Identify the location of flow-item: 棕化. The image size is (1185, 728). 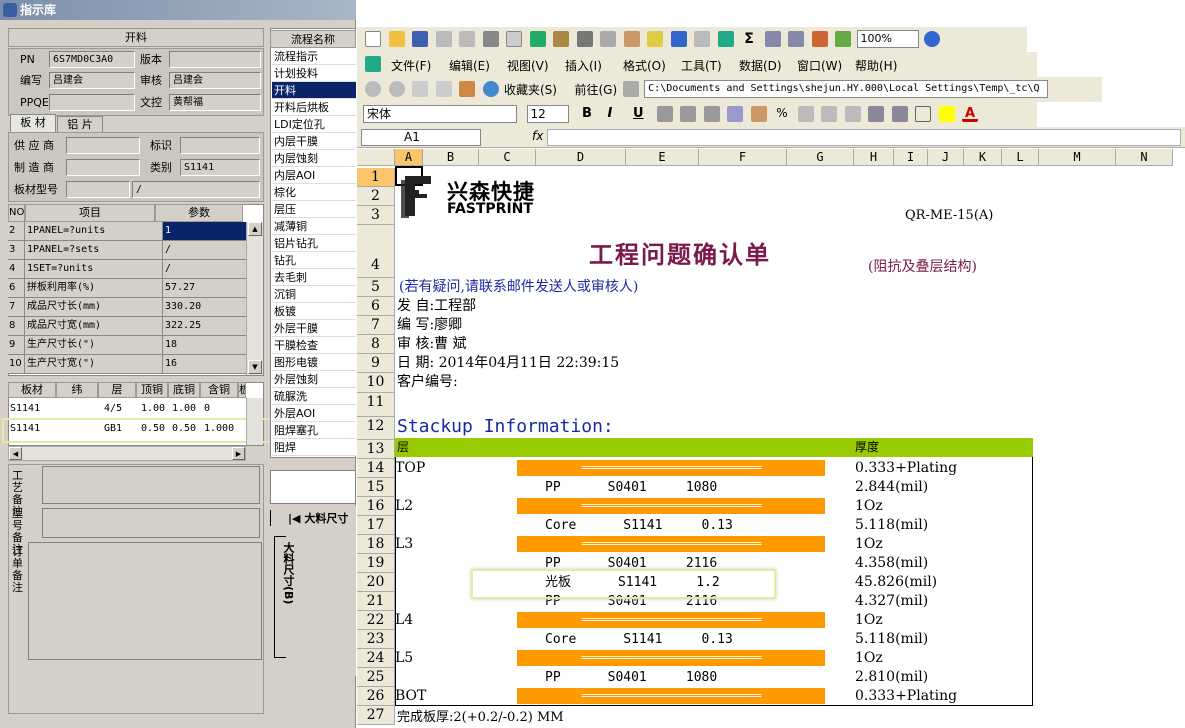
(314, 192).